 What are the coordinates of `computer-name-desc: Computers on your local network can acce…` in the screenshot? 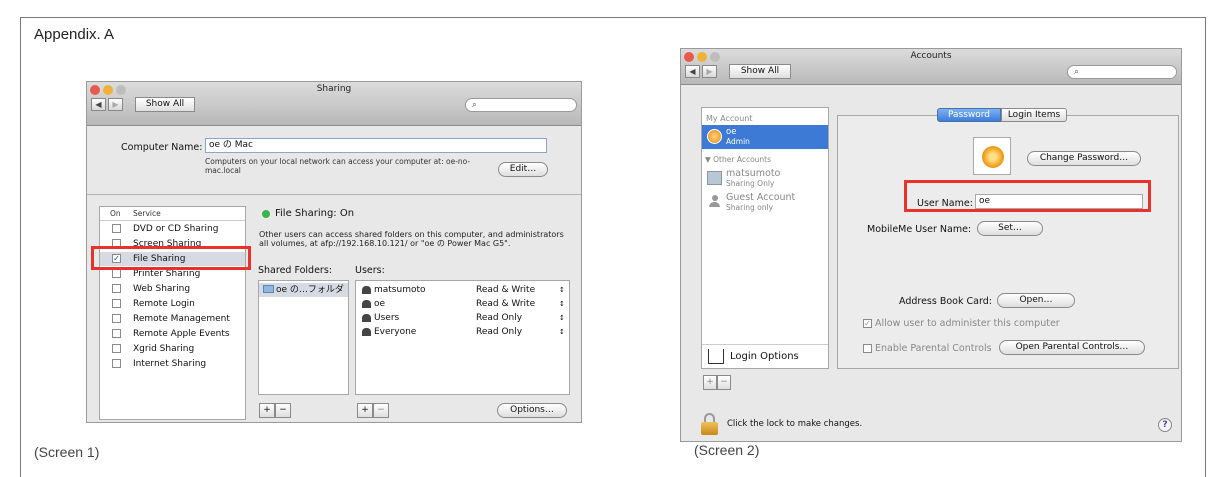 It's located at (337, 166).